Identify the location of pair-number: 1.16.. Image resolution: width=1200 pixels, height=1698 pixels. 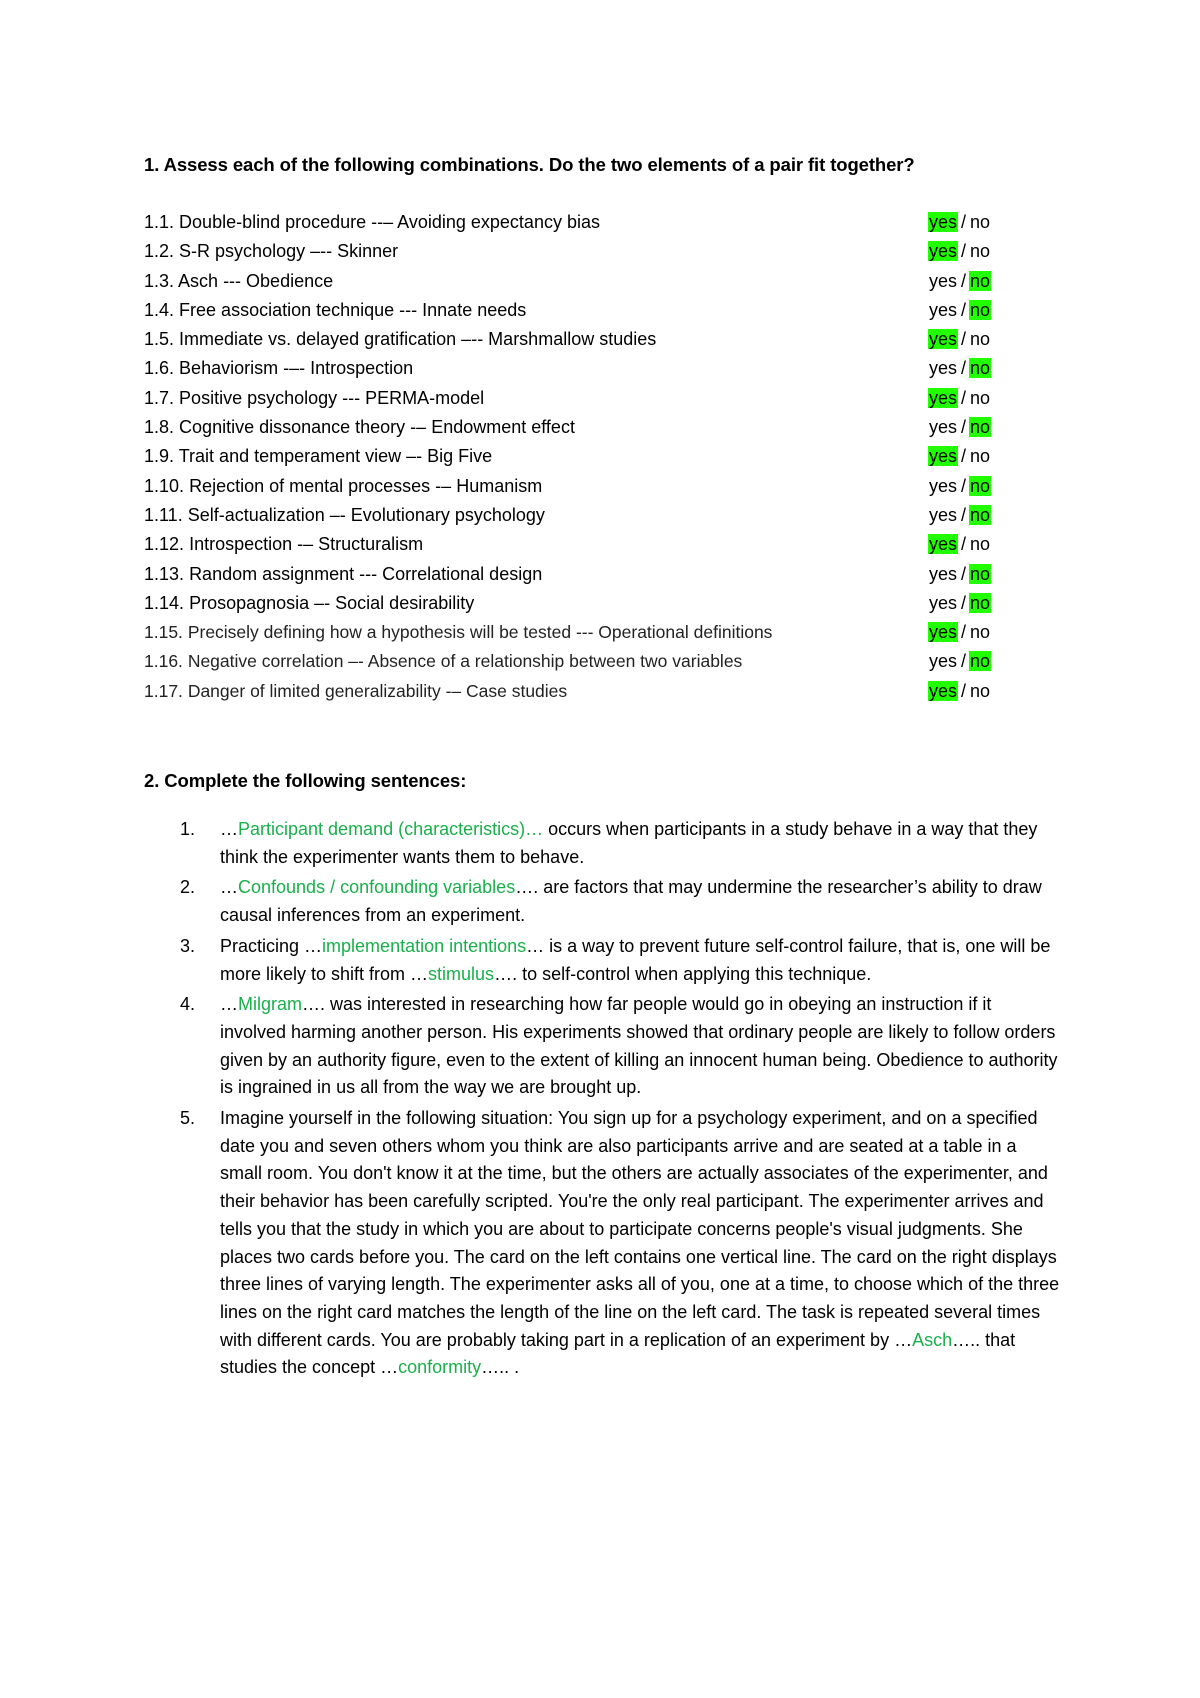
(163, 661).